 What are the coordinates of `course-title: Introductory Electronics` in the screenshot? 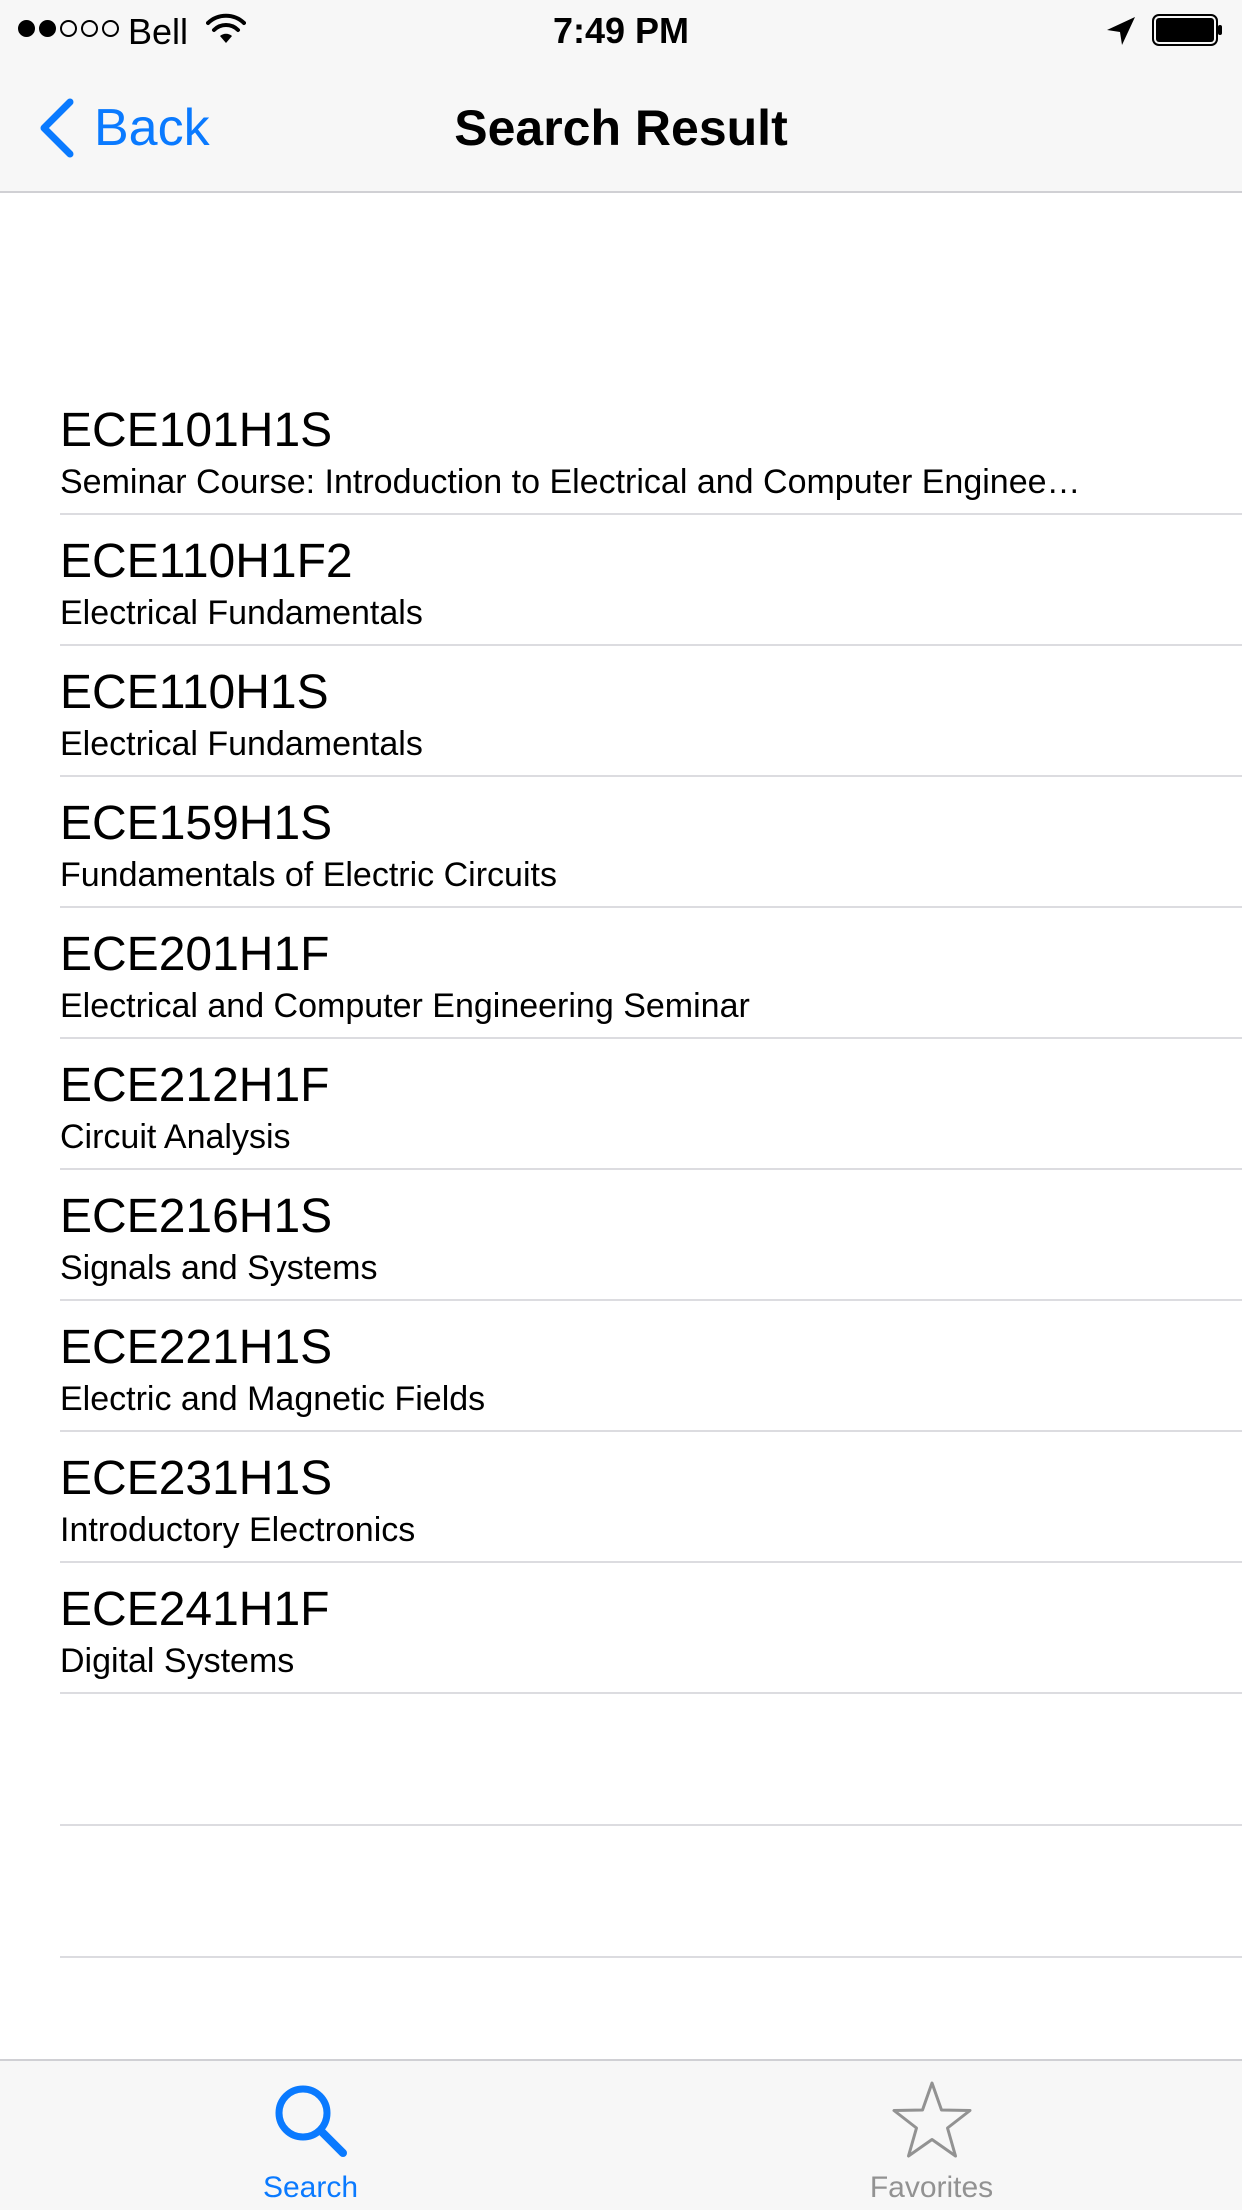 It's located at (238, 1530).